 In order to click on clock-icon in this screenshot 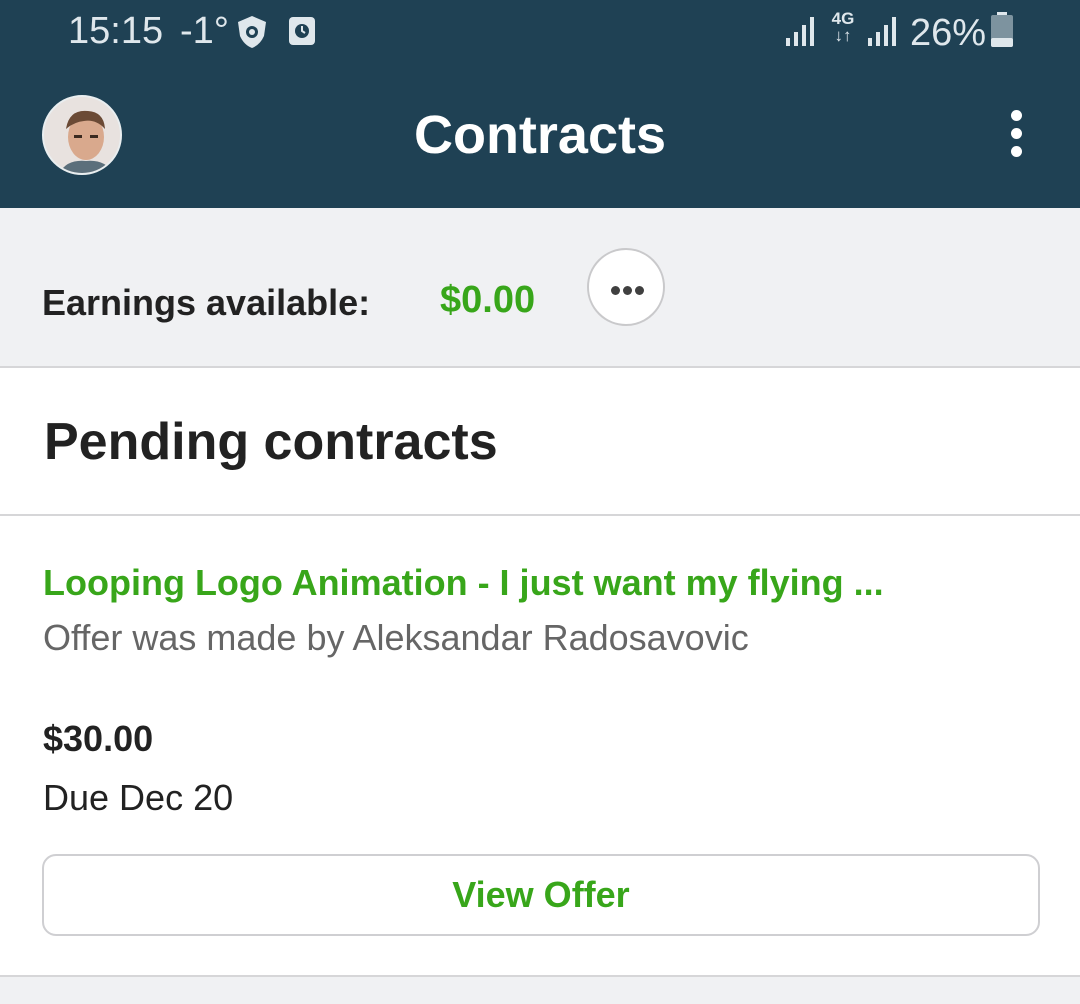, I will do `click(302, 33)`.